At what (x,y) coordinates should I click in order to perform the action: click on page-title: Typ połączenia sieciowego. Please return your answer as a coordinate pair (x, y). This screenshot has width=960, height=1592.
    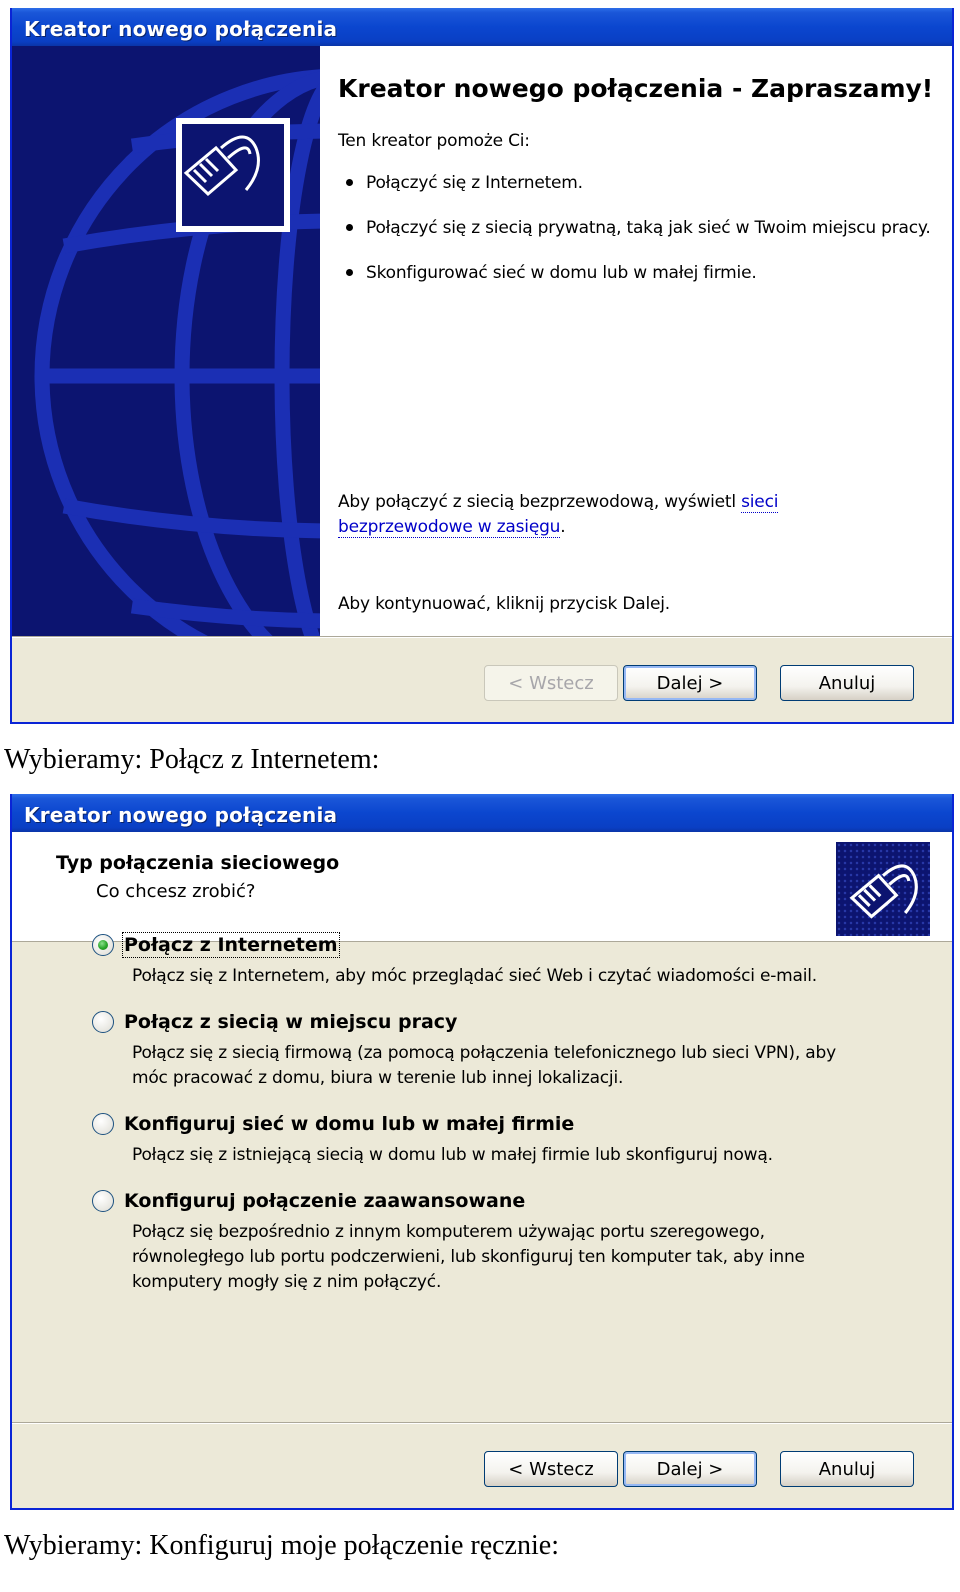
    Looking at the image, I should click on (198, 863).